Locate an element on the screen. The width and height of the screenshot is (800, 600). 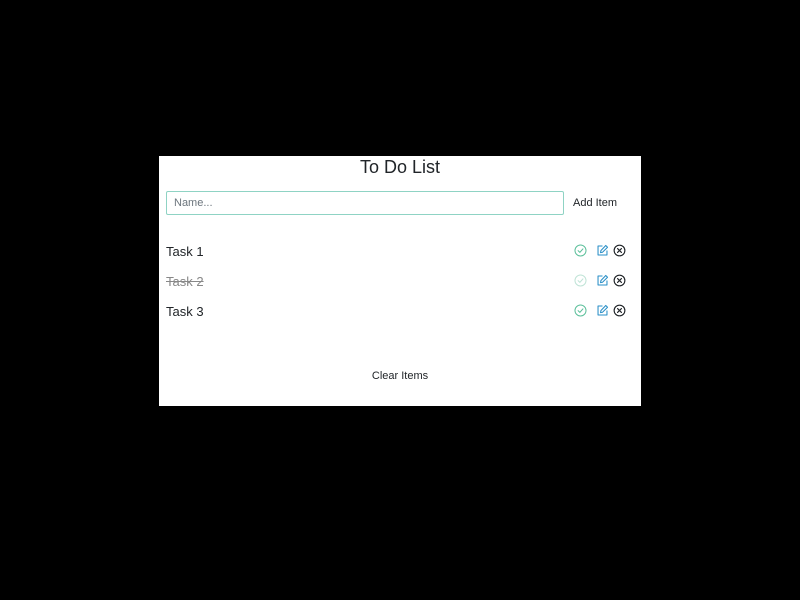
item-label: Task 3 is located at coordinates (185, 311).